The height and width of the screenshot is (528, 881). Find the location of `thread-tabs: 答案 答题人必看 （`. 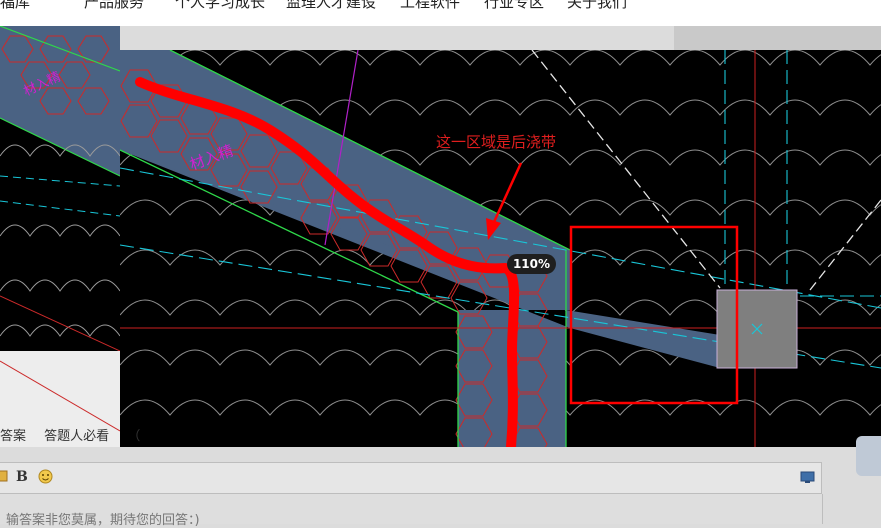

thread-tabs: 答案 答题人必看 （ is located at coordinates (77, 434).